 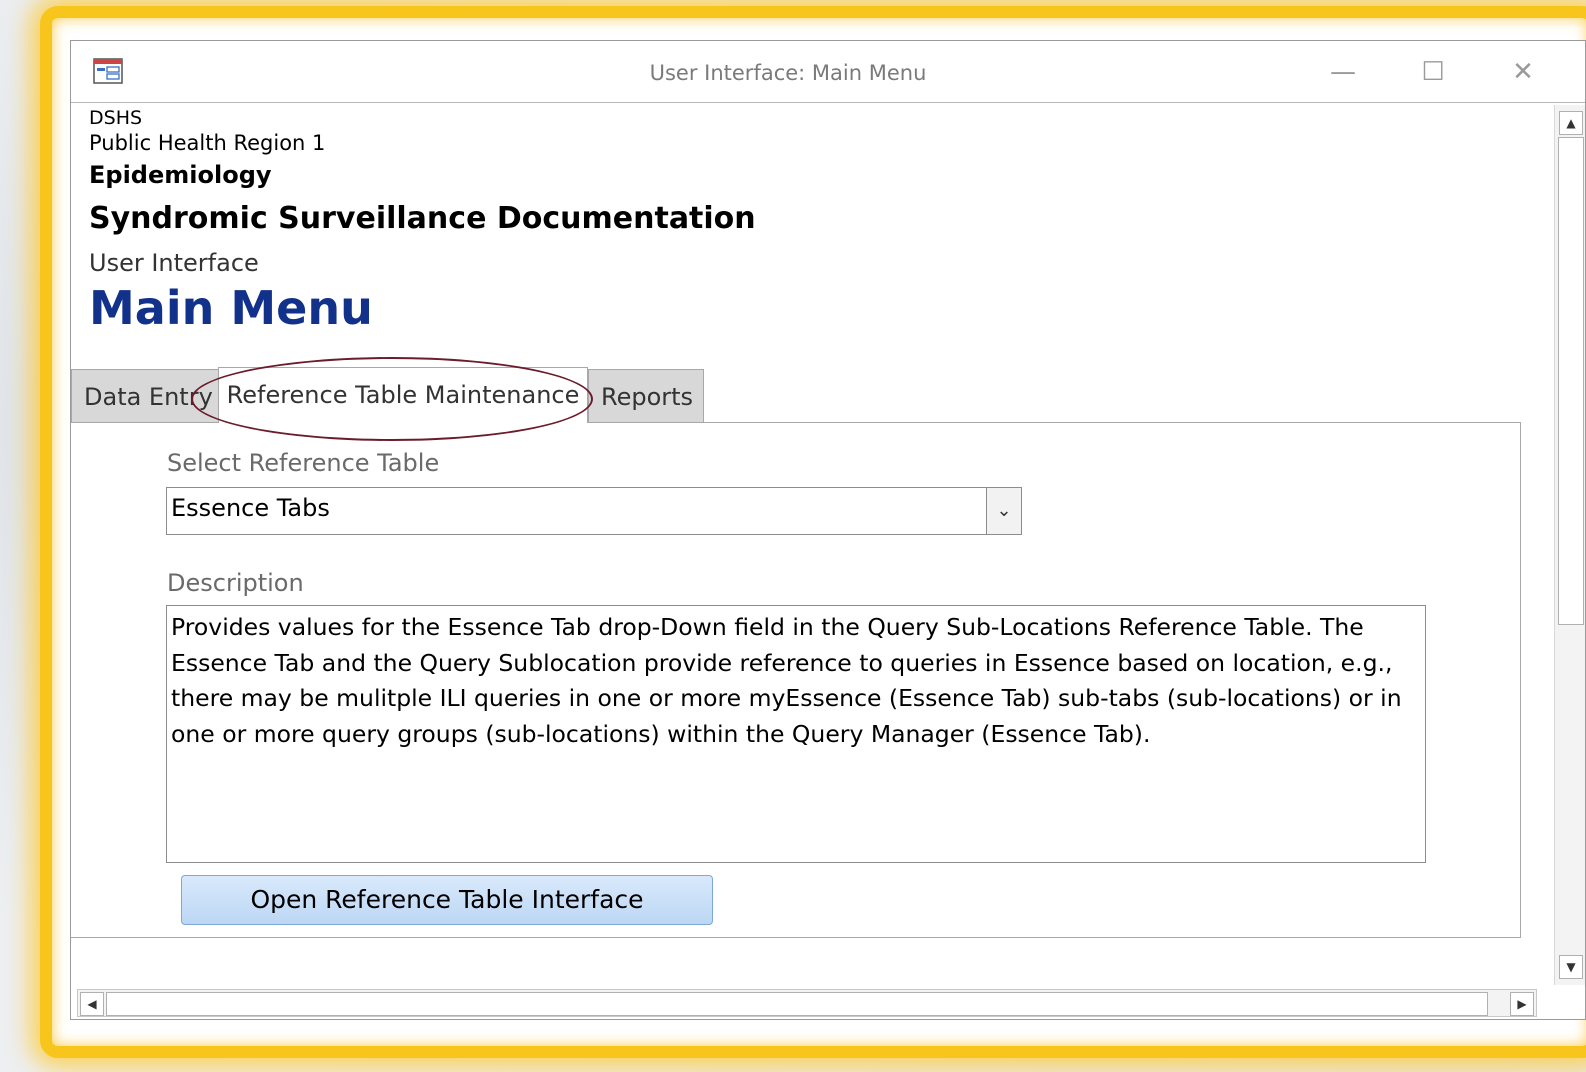 I want to click on tab-data-entry: Data Entry, so click(x=145, y=396).